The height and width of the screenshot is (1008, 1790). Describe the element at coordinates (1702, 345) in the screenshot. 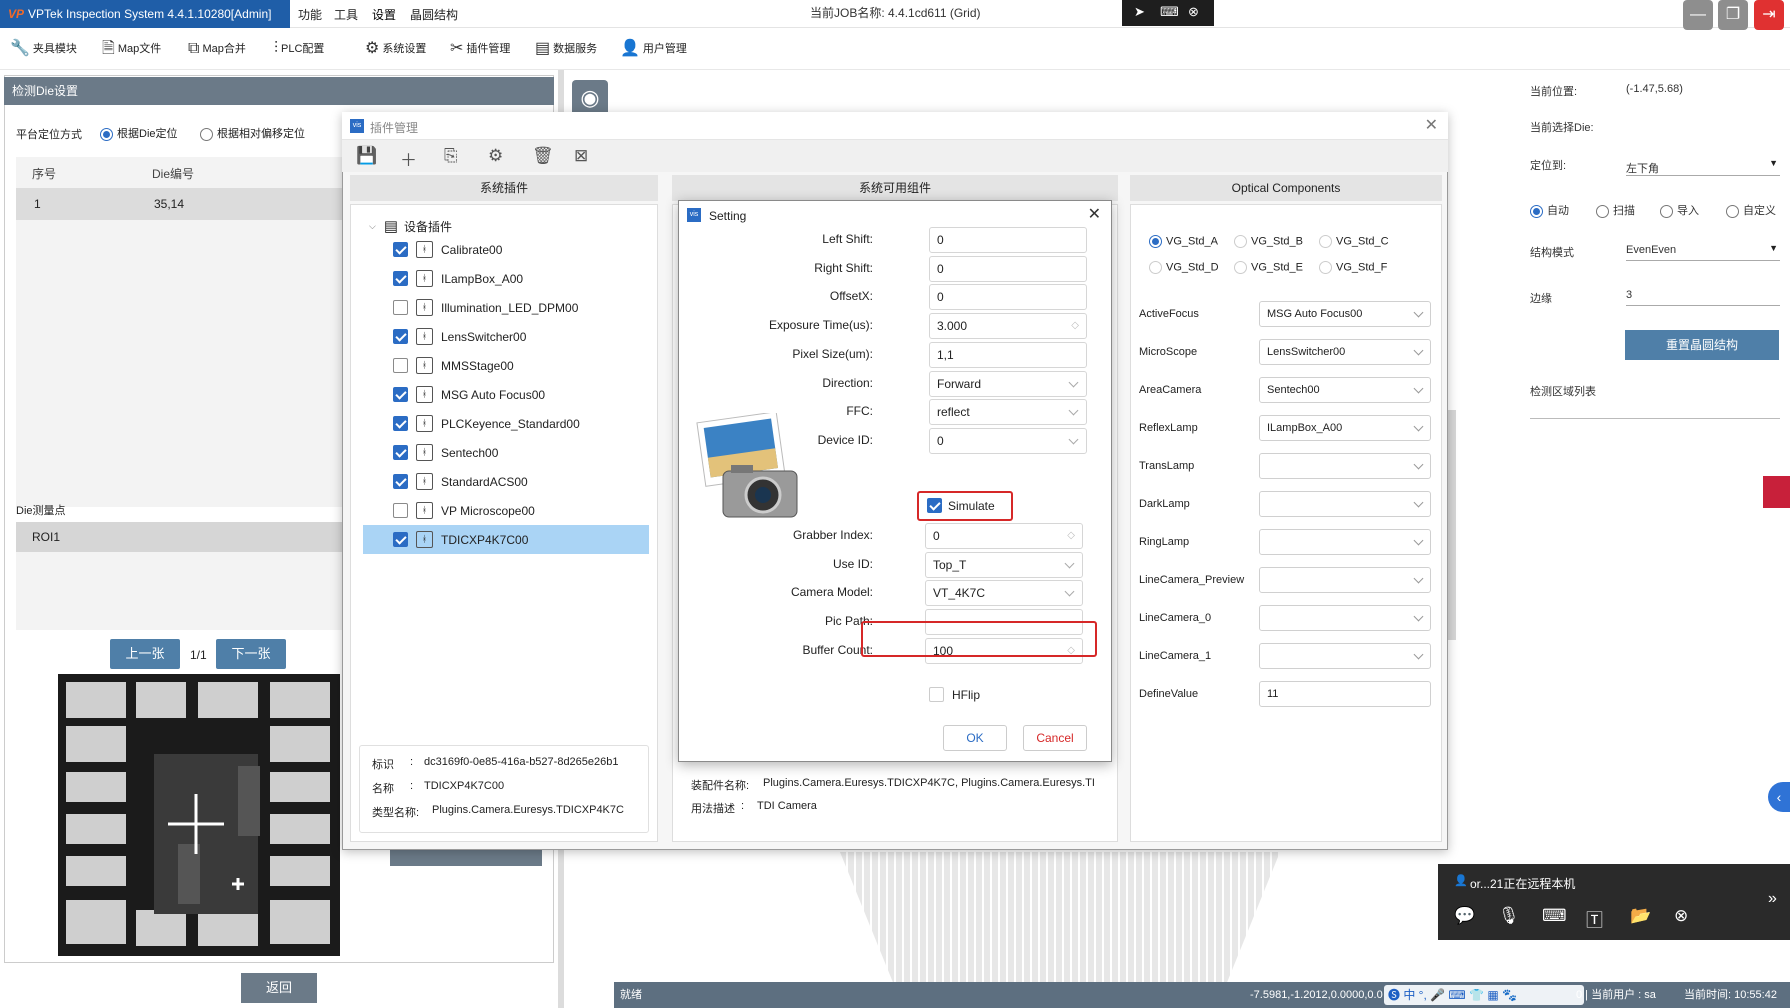

I see `rebuild-wafer-button: 重置晶圆结构` at that location.